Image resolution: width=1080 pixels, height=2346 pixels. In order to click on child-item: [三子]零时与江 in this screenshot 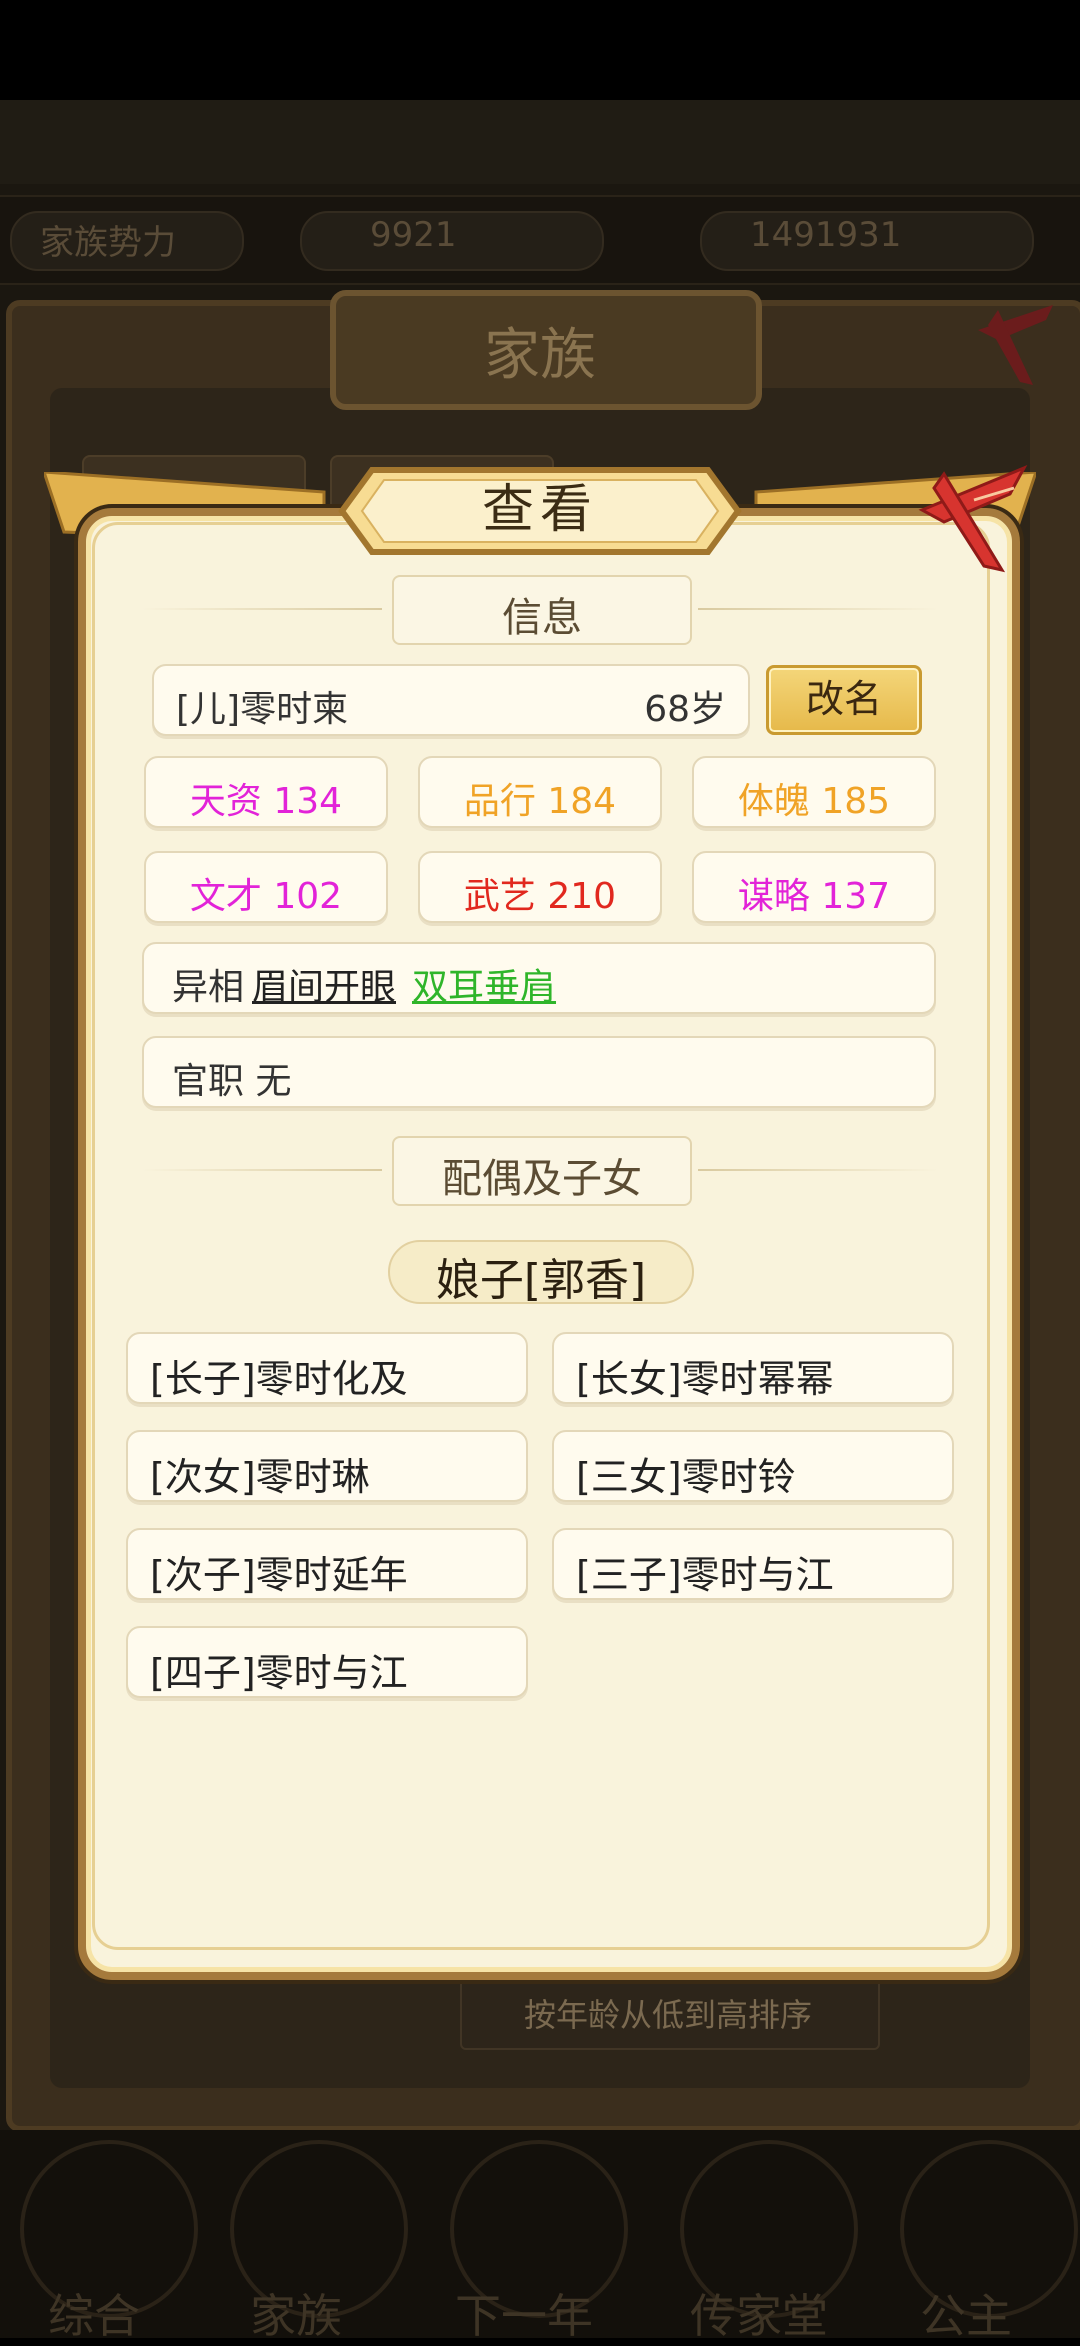, I will do `click(753, 1564)`.